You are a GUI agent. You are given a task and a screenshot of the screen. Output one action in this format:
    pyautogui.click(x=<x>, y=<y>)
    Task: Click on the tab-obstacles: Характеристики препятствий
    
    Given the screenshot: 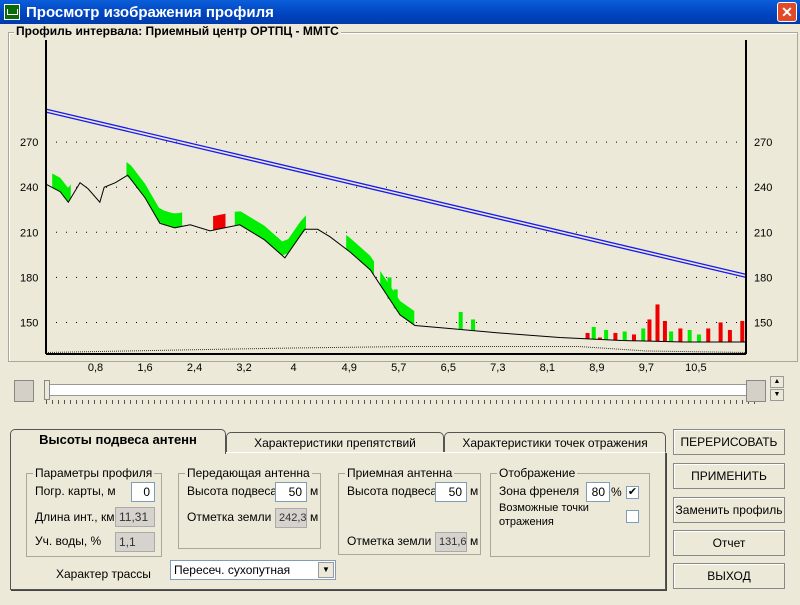 What is the action you would take?
    pyautogui.click(x=335, y=442)
    